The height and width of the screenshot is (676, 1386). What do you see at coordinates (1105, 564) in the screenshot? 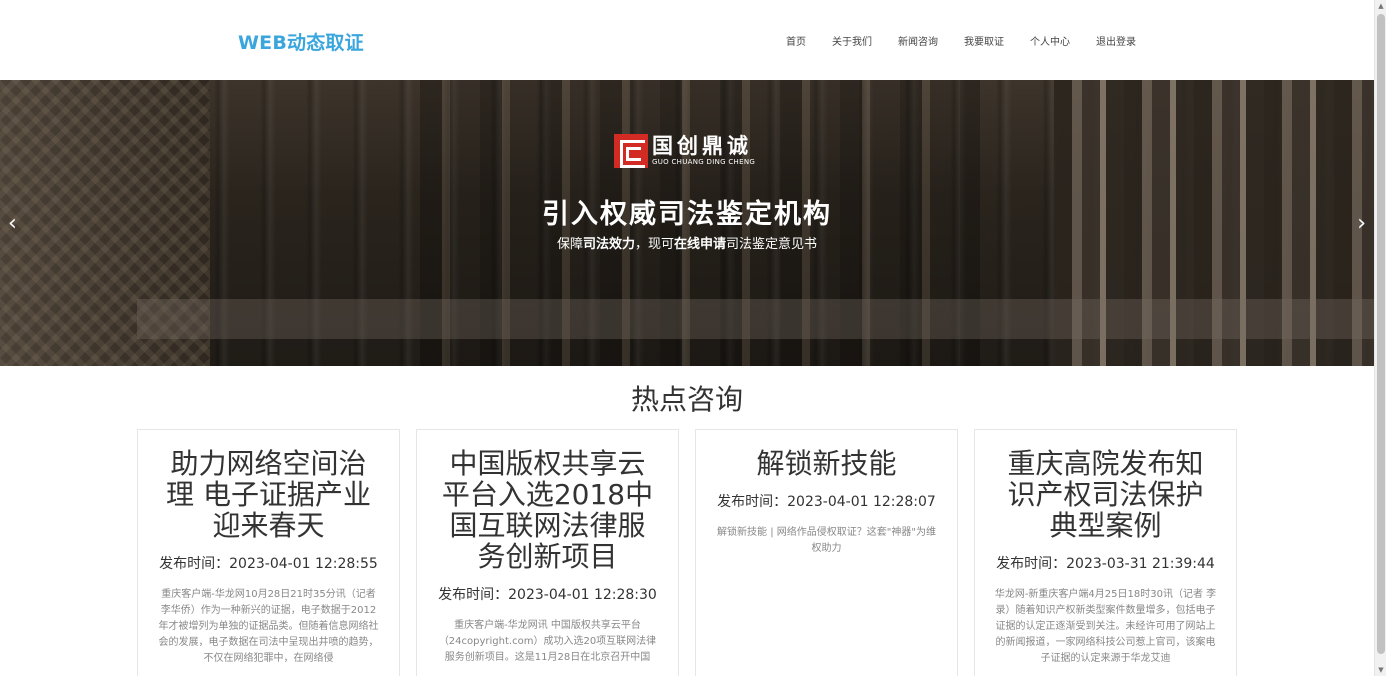
I see `news-card-date: 发布时间：2023-03-31 21:39:44` at bounding box center [1105, 564].